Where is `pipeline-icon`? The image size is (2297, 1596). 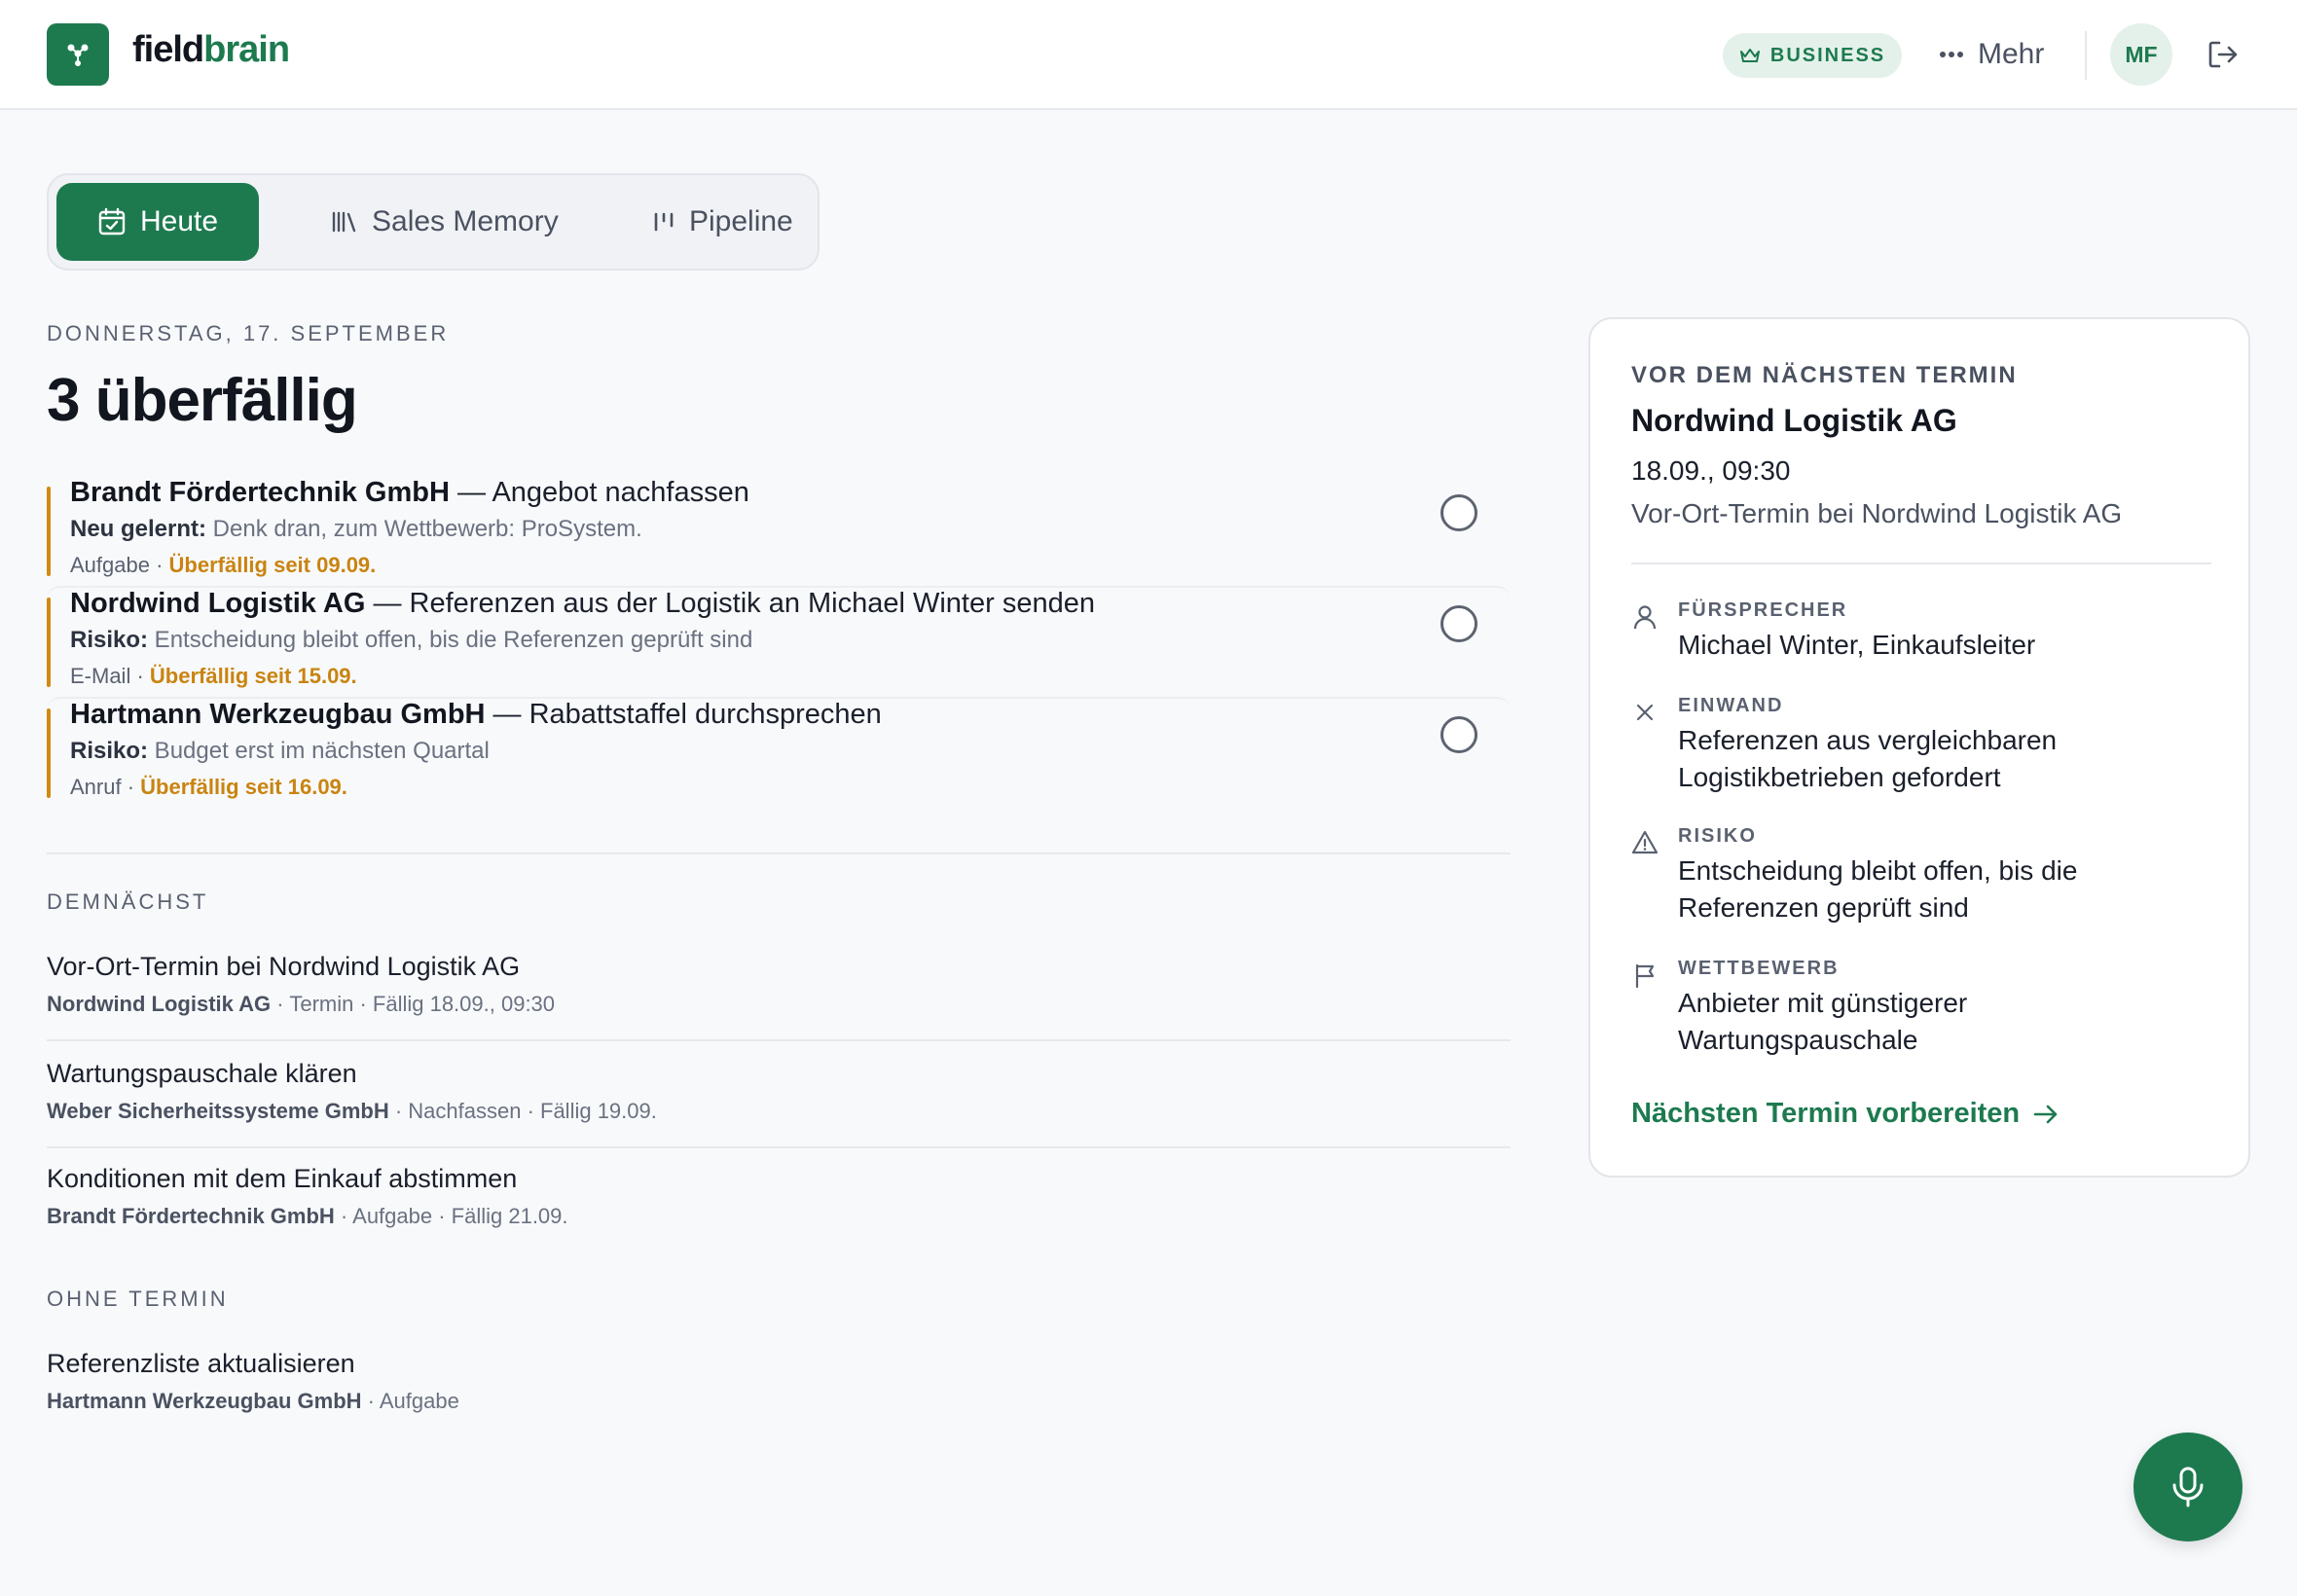 pipeline-icon is located at coordinates (664, 222).